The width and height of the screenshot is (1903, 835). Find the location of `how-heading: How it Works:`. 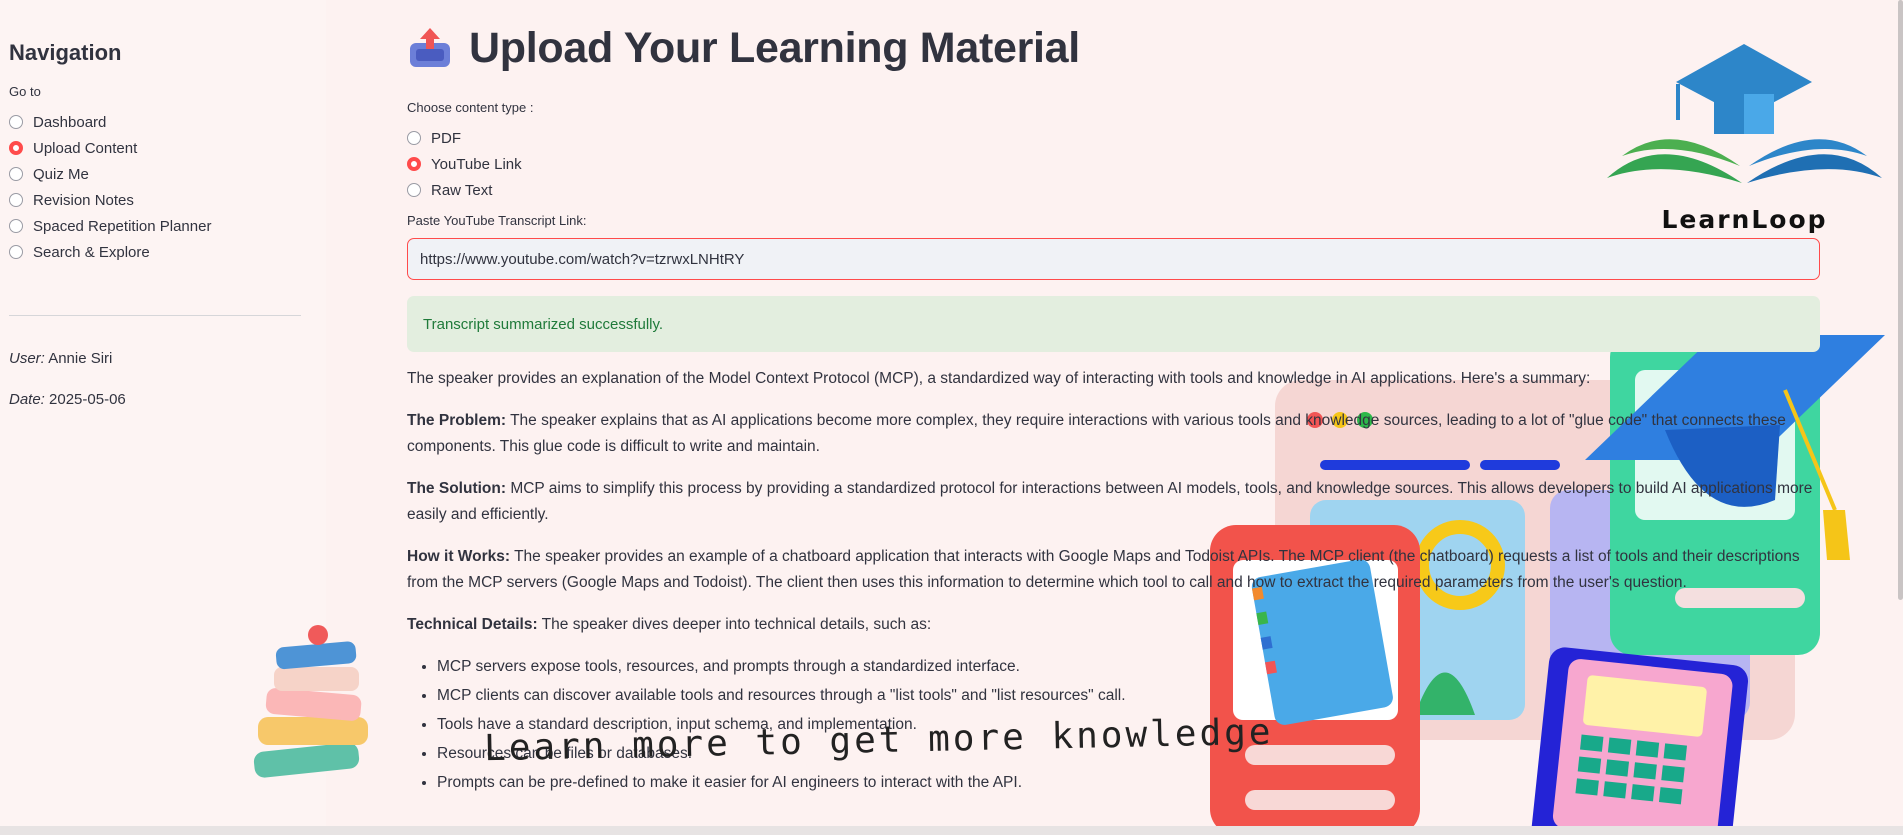

how-heading: How it Works: is located at coordinates (459, 556).